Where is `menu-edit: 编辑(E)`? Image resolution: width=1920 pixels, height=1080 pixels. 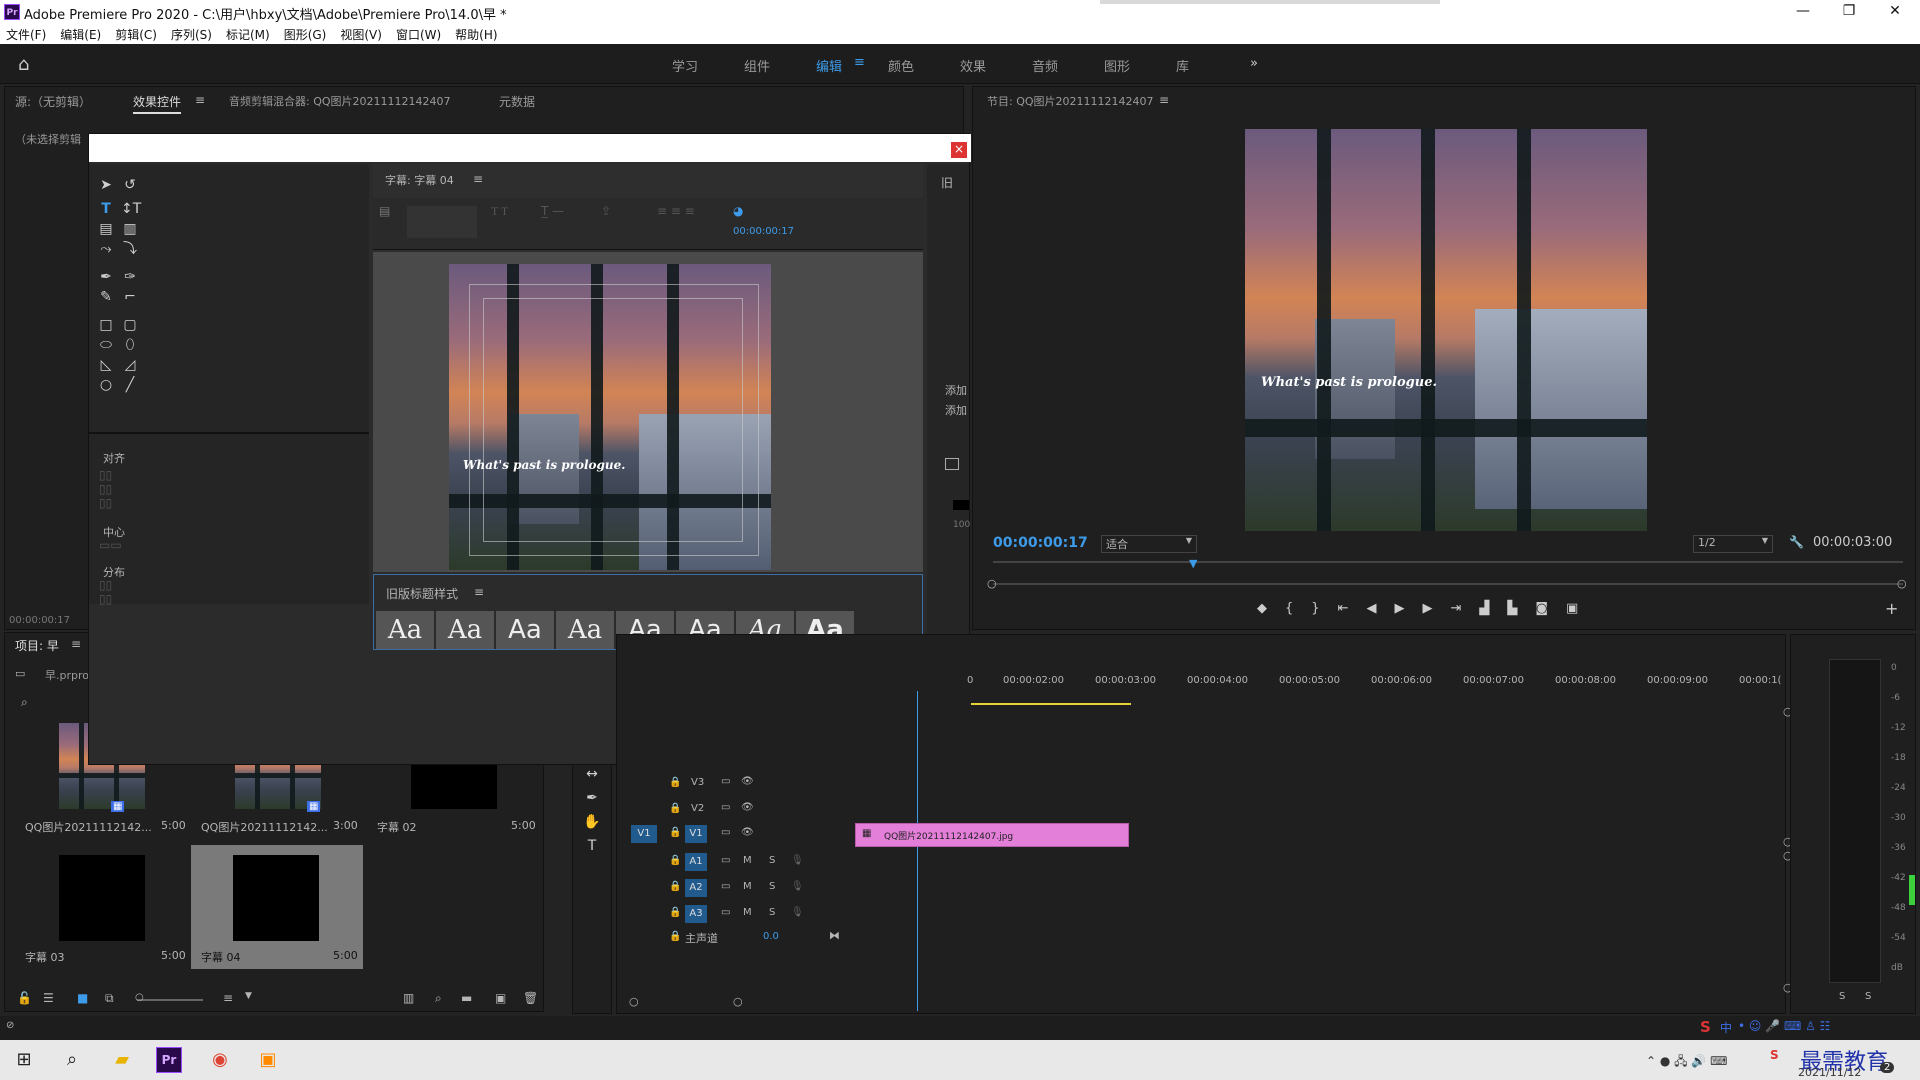 menu-edit: 编辑(E) is located at coordinates (80, 34).